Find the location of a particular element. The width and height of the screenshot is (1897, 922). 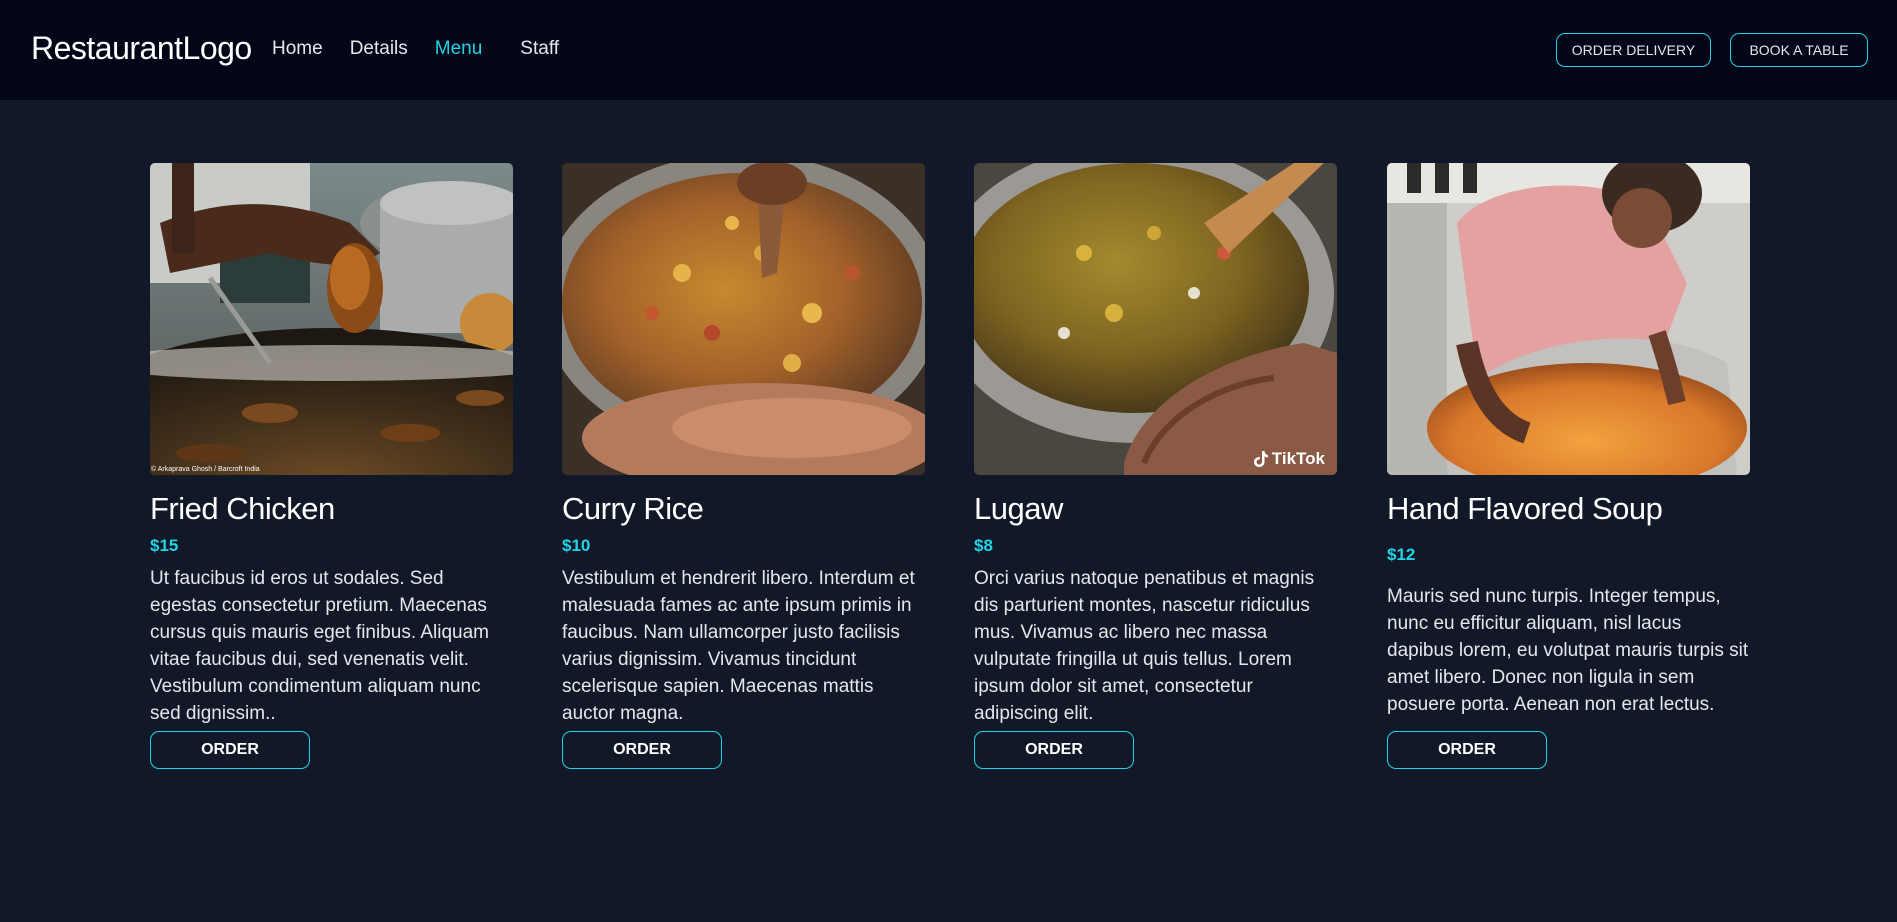

lugaw-photo is located at coordinates (1155, 319).